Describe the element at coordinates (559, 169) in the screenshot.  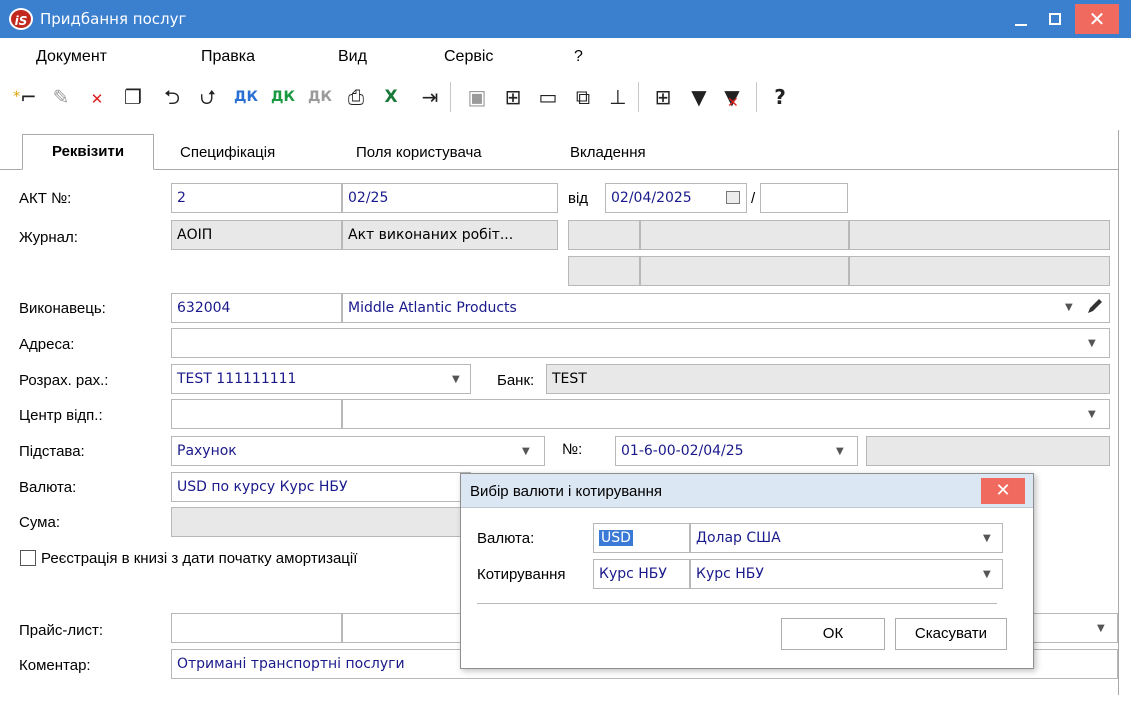
I see `tab-underline` at that location.